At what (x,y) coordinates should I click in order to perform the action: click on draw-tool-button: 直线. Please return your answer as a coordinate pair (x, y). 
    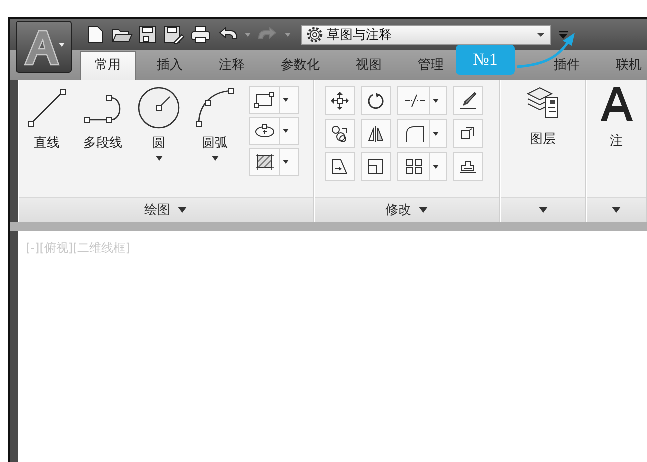
    Looking at the image, I should click on (47, 141).